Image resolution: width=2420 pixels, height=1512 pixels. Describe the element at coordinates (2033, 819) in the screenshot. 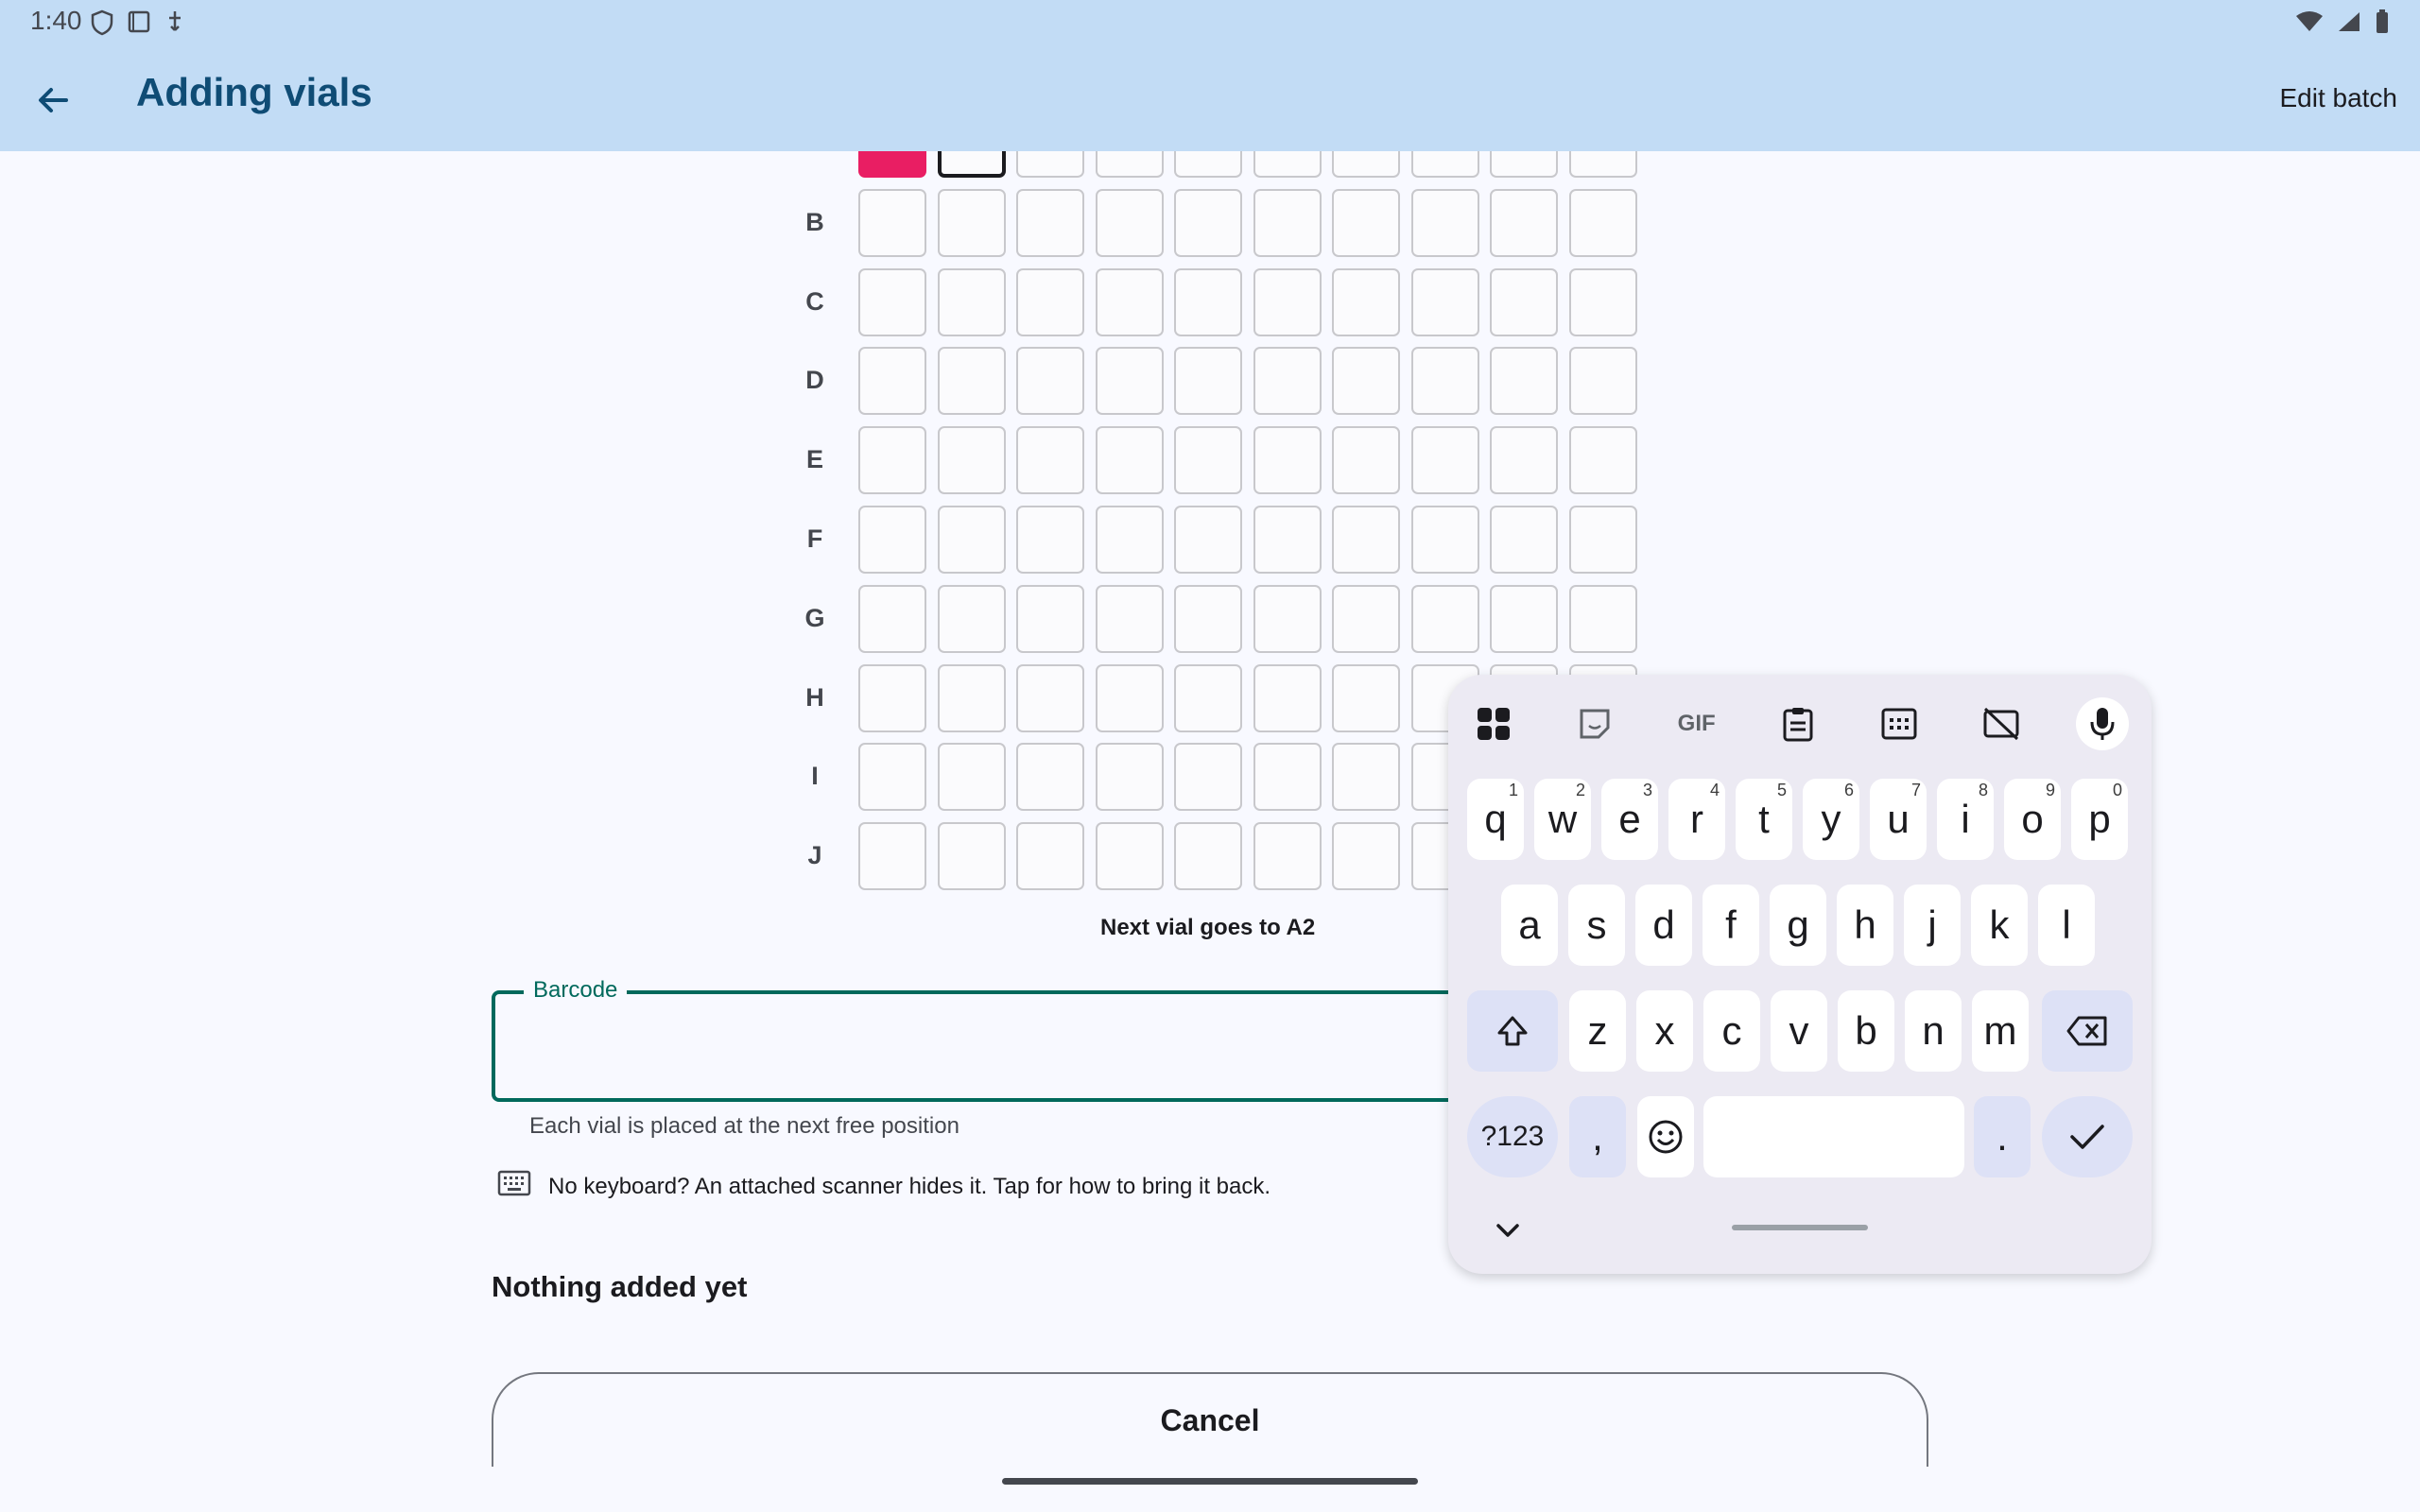

I see `key-o: o9` at that location.